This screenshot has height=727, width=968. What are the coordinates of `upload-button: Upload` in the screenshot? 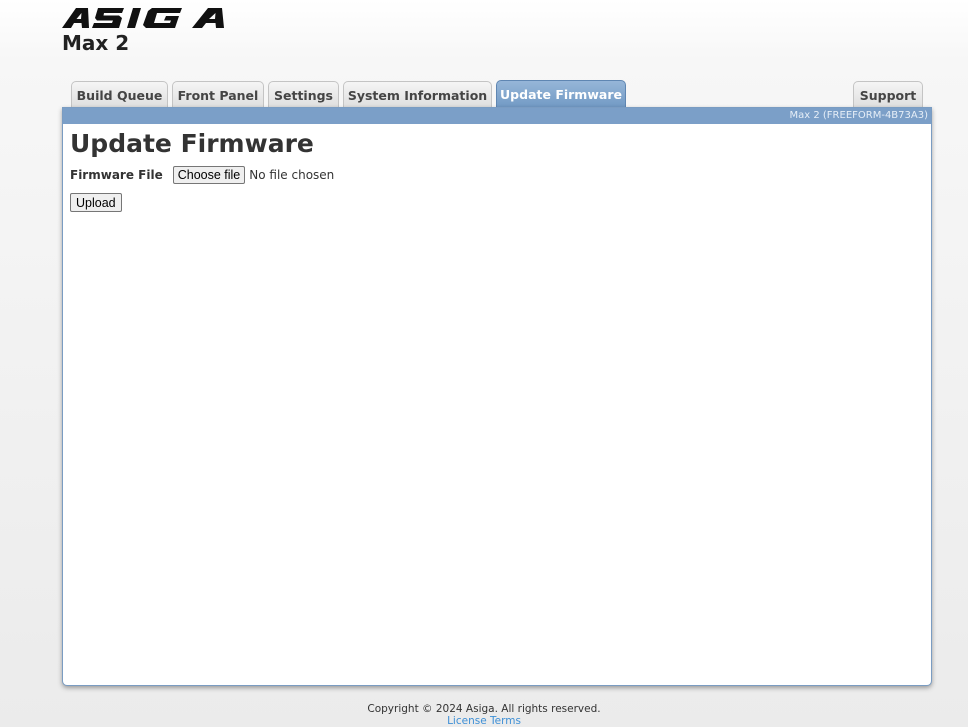 It's located at (96, 202).